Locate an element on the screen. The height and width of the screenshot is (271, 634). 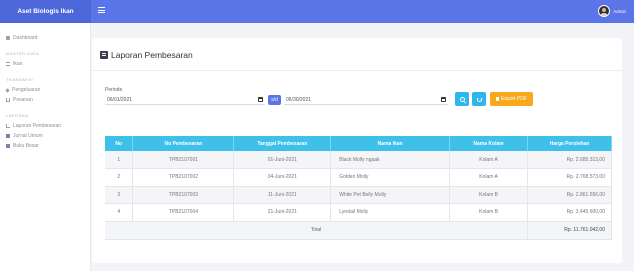
cell-harga: Rp. 3.445.600,00 is located at coordinates (569, 212).